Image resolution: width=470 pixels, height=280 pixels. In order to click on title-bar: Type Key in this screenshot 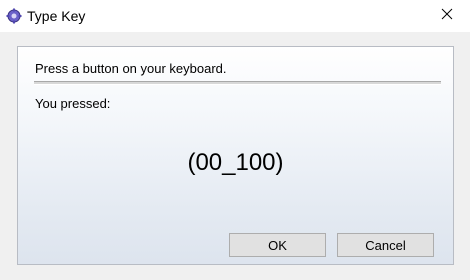, I will do `click(235, 16)`.